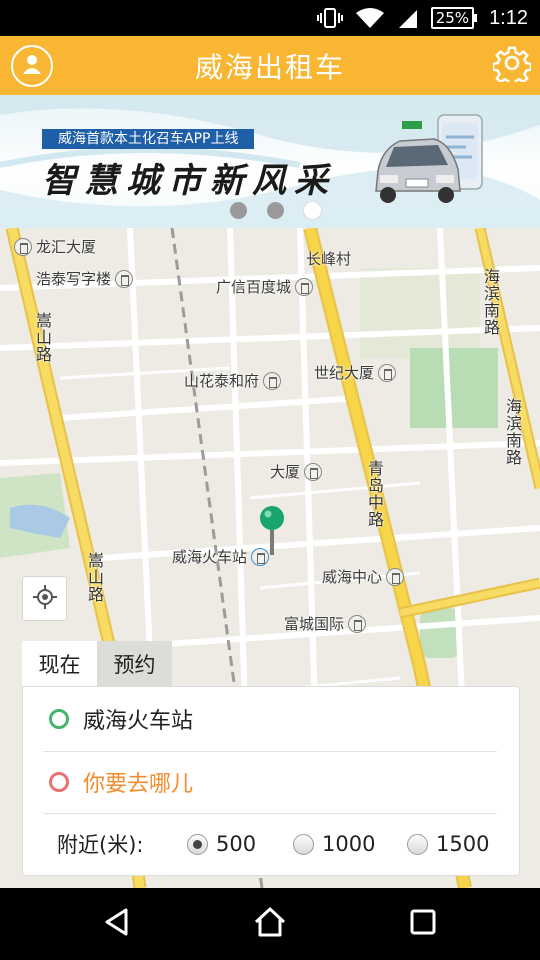  I want to click on map-poi-label: 广信百度城, so click(265, 286).